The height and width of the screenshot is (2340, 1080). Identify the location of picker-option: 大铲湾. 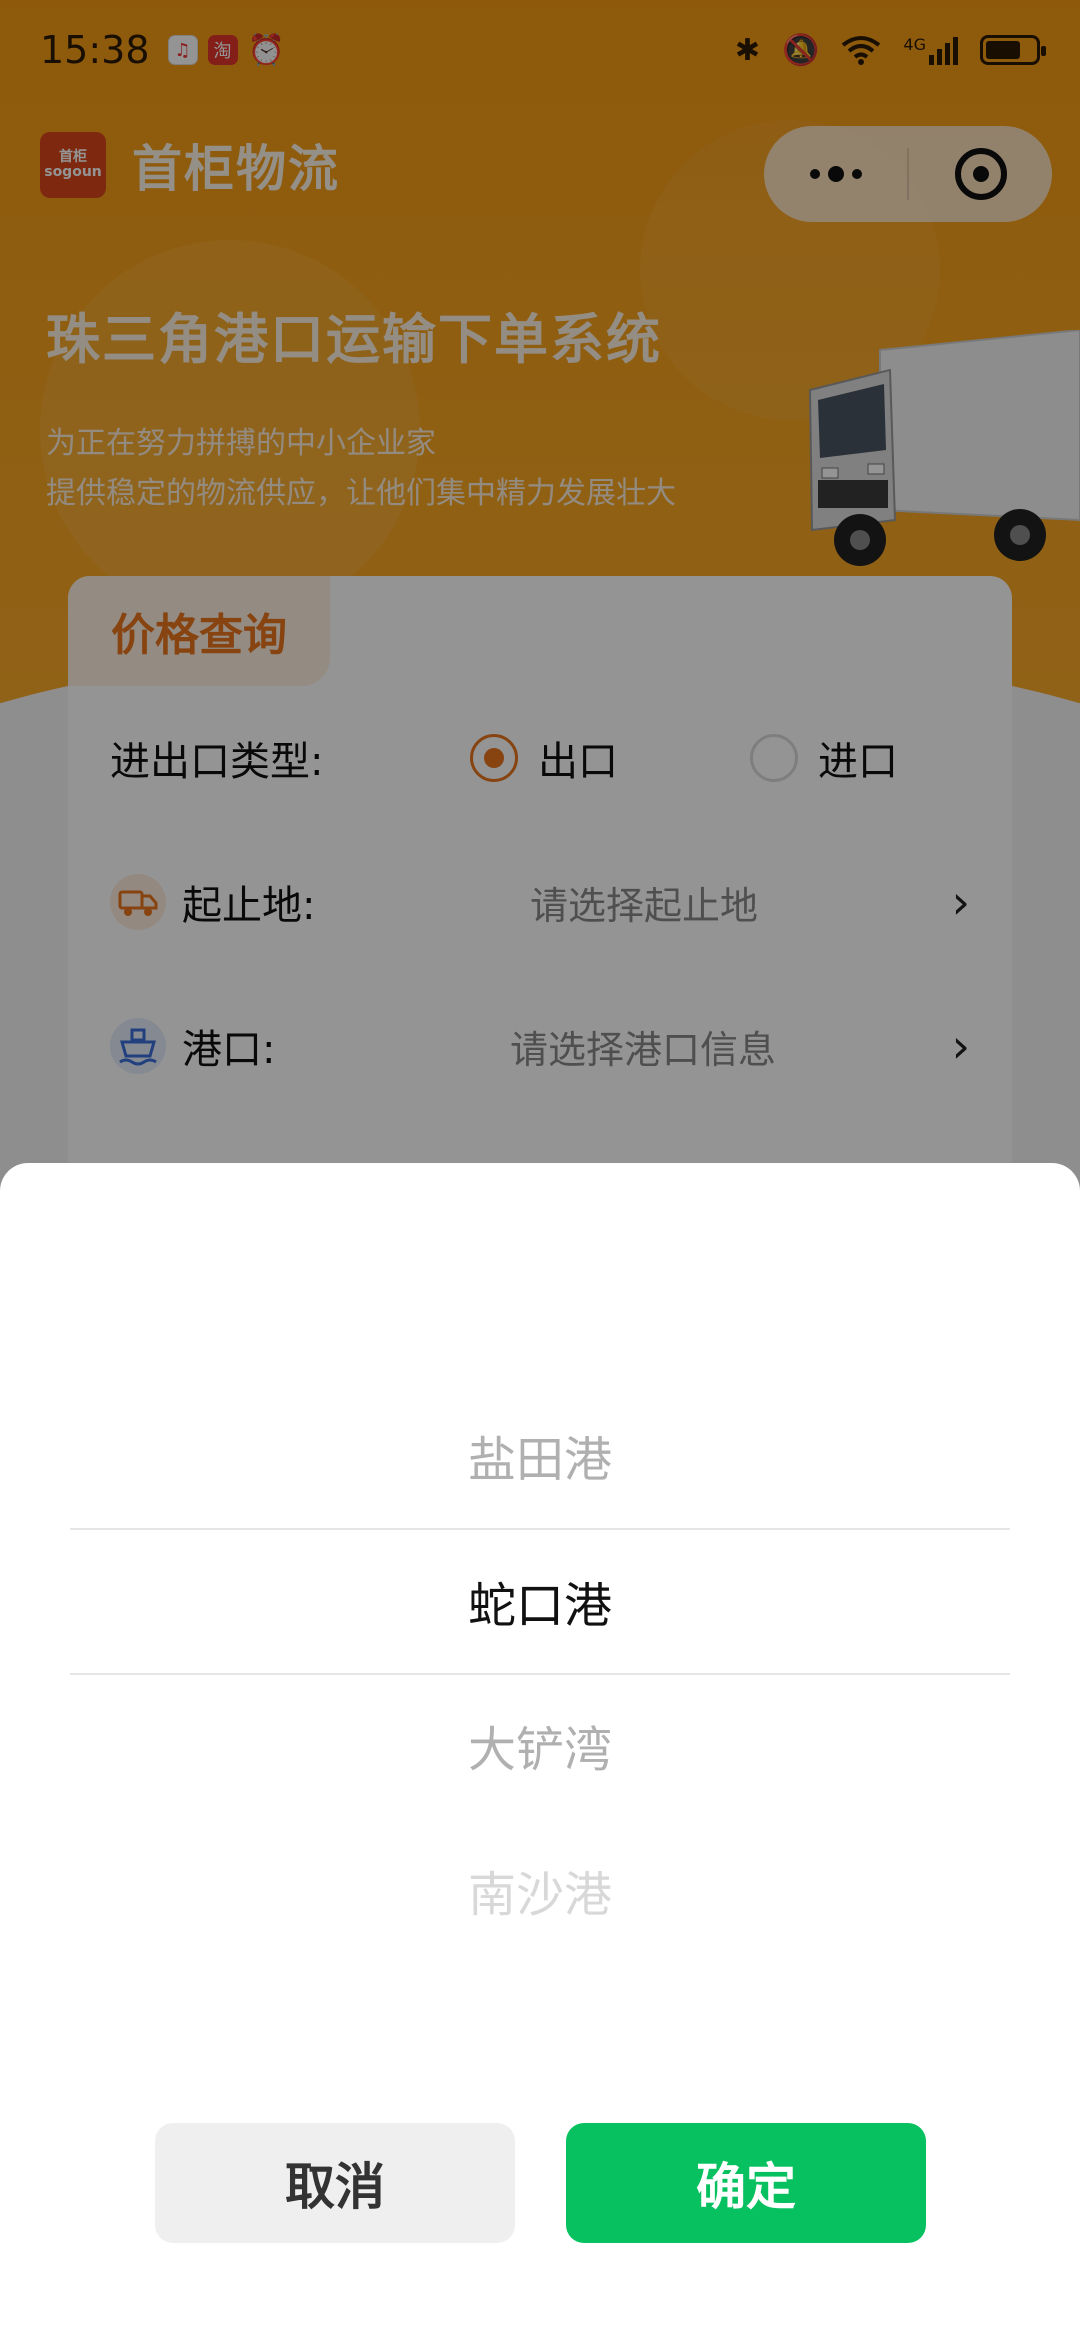
(540, 1745).